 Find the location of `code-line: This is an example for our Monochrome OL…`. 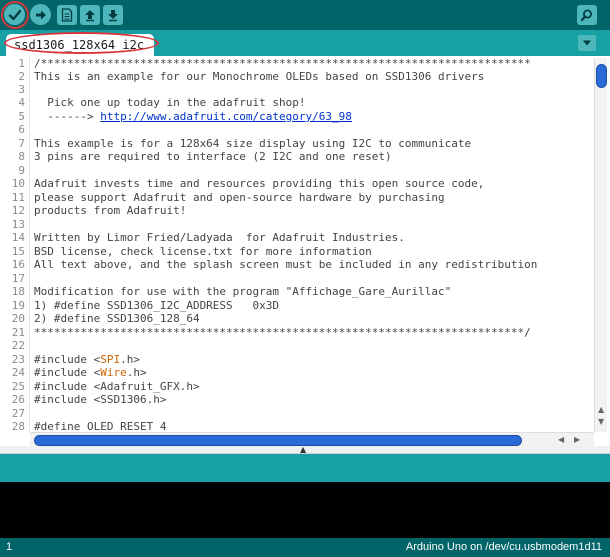

code-line: This is an example for our Monochrome OL… is located at coordinates (259, 76).